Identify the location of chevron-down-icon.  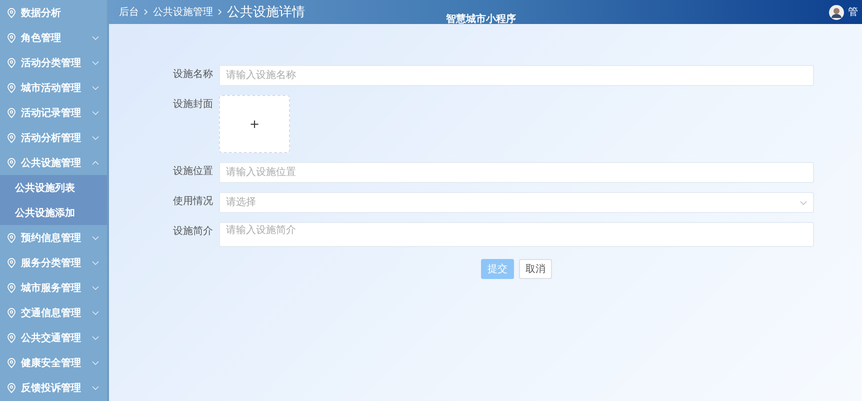
(803, 202).